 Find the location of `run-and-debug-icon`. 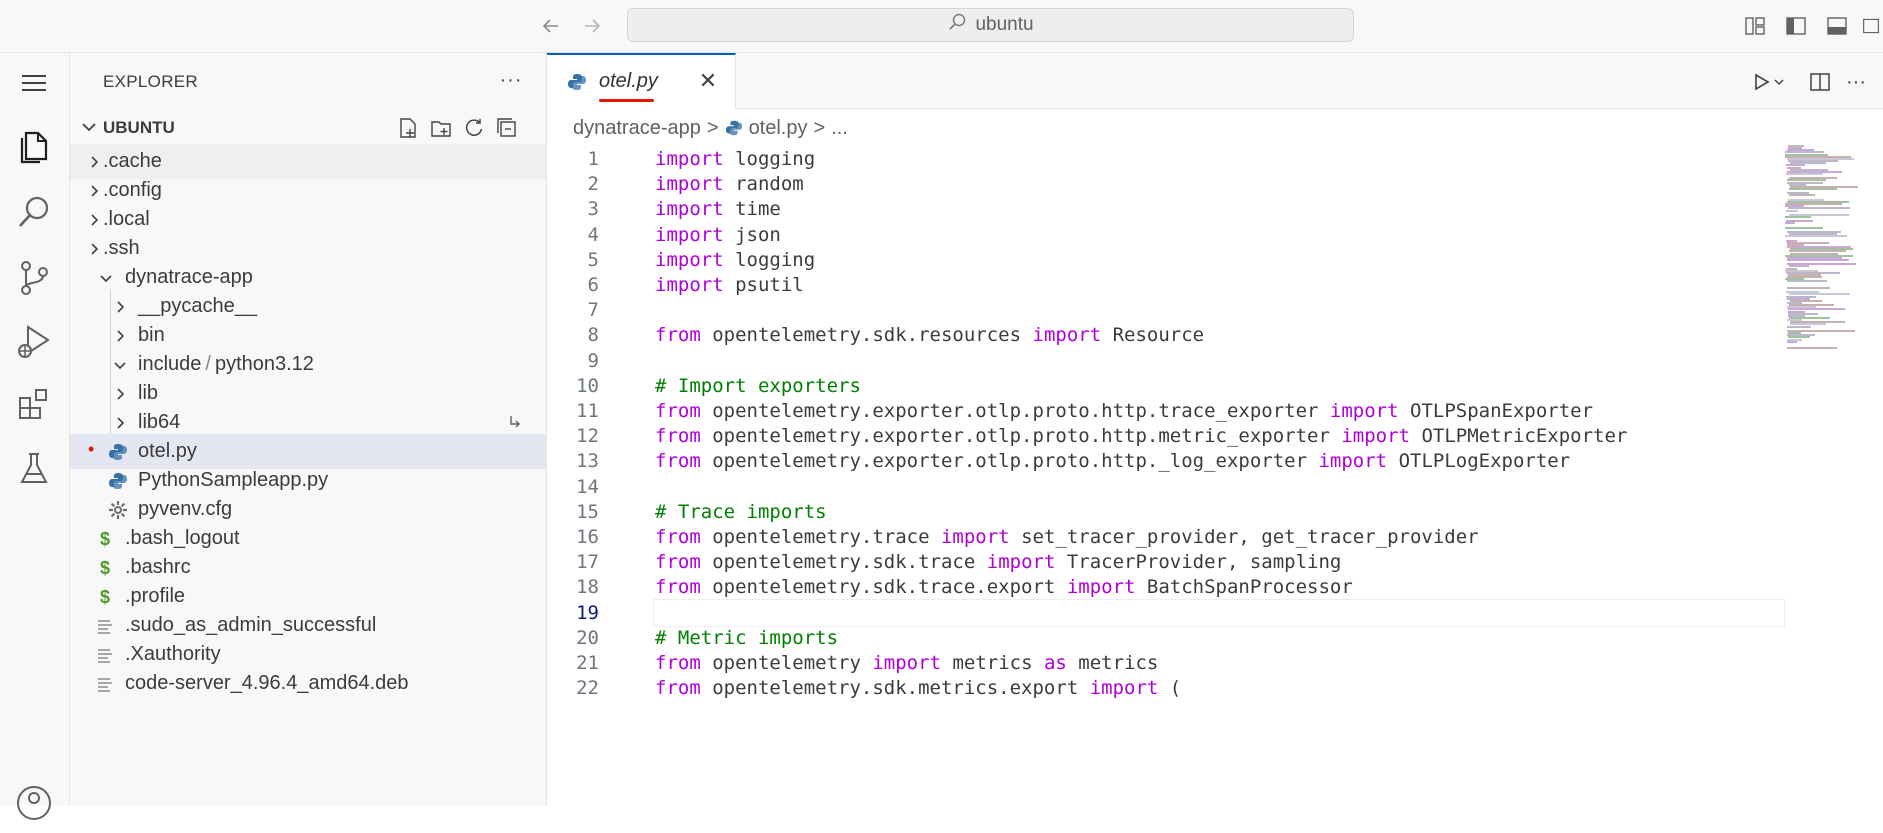

run-and-debug-icon is located at coordinates (34, 341).